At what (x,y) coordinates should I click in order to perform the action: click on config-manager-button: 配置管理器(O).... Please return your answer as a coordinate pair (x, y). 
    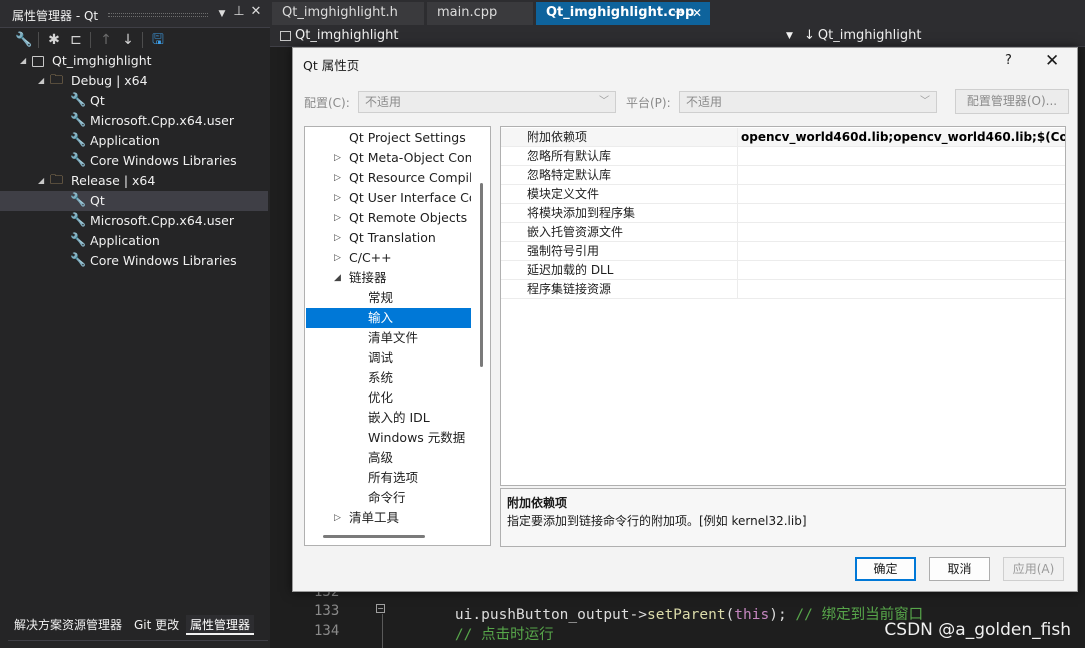
    Looking at the image, I should click on (1012, 101).